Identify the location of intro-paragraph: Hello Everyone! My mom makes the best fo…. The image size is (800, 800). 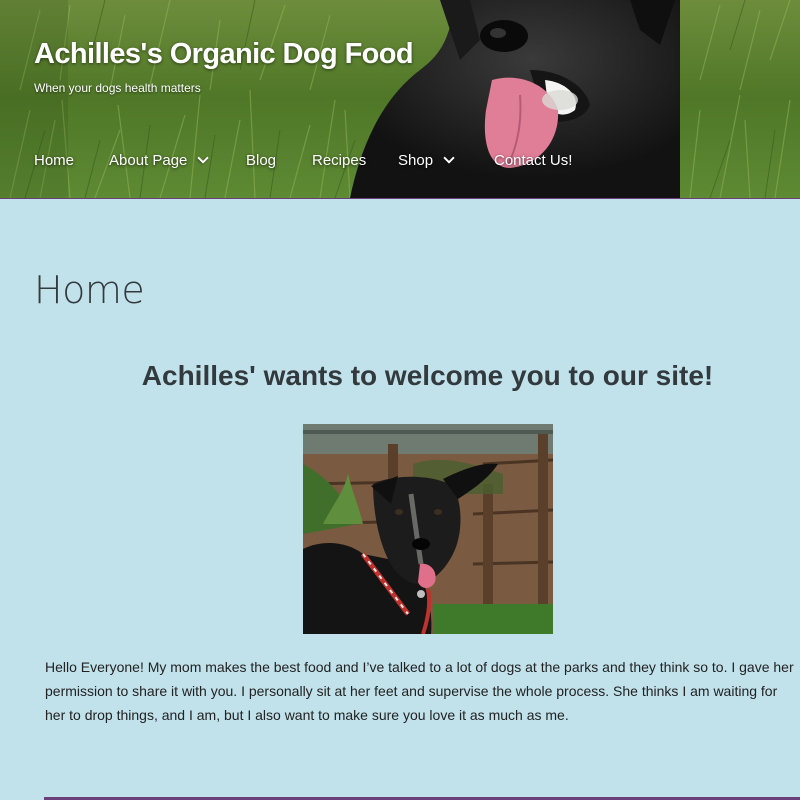
(419, 691).